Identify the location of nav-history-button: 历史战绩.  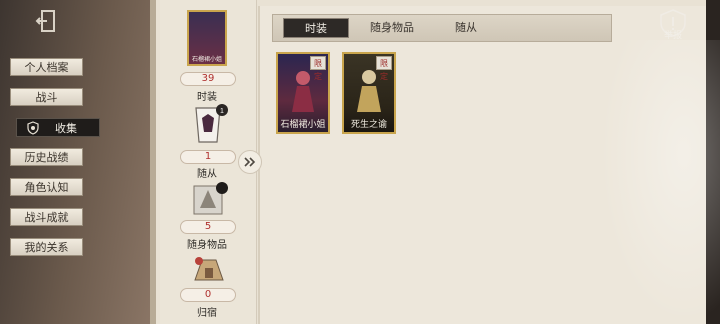
(46, 157).